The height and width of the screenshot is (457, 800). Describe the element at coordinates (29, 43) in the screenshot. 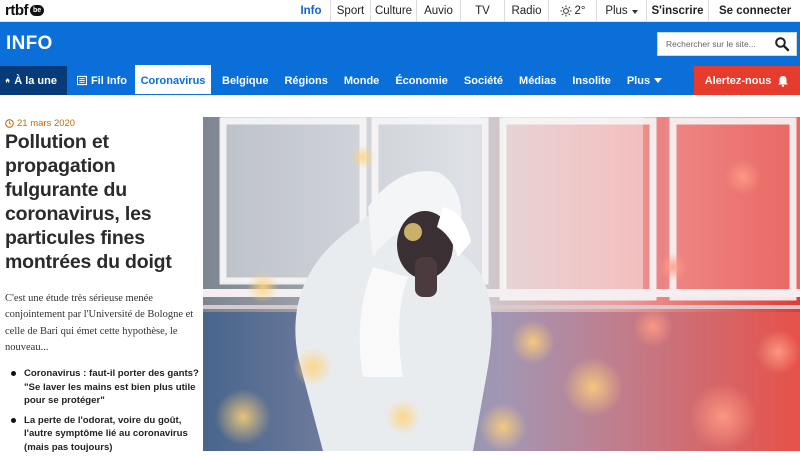

I see `section-title: INFO` at that location.